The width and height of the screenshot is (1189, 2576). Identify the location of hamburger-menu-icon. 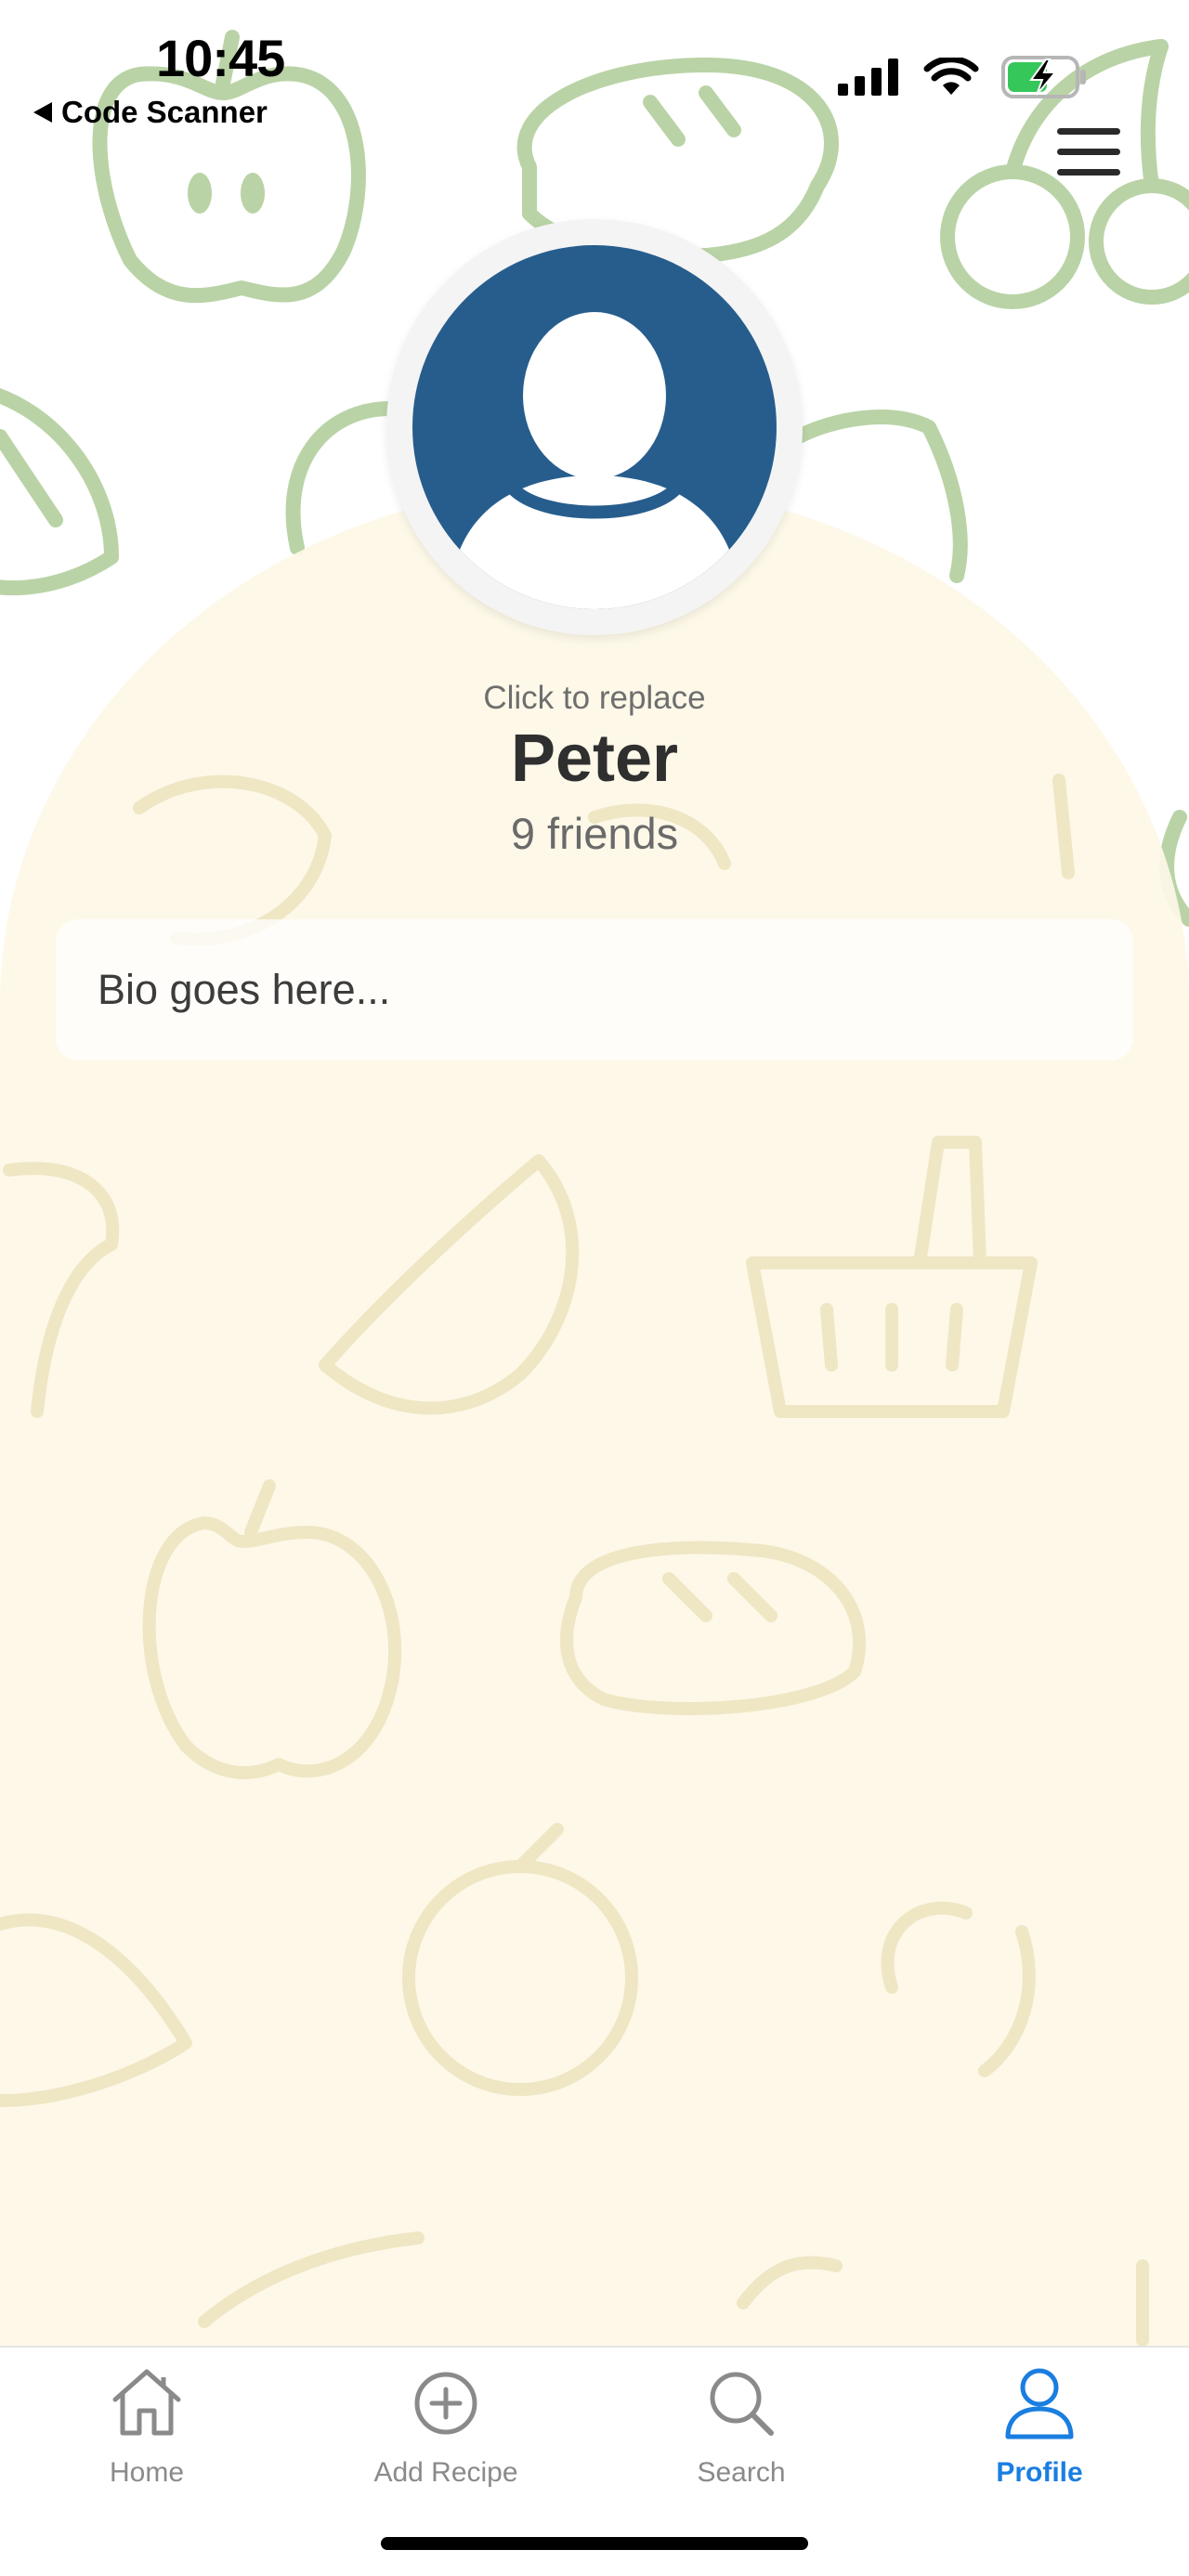
(1091, 152).